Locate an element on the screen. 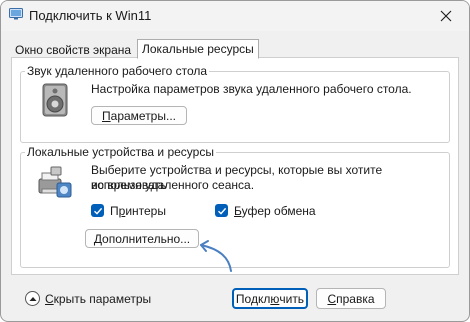 The height and width of the screenshot is (322, 470). hide-options-label: Скрыть параметры is located at coordinates (98, 299).